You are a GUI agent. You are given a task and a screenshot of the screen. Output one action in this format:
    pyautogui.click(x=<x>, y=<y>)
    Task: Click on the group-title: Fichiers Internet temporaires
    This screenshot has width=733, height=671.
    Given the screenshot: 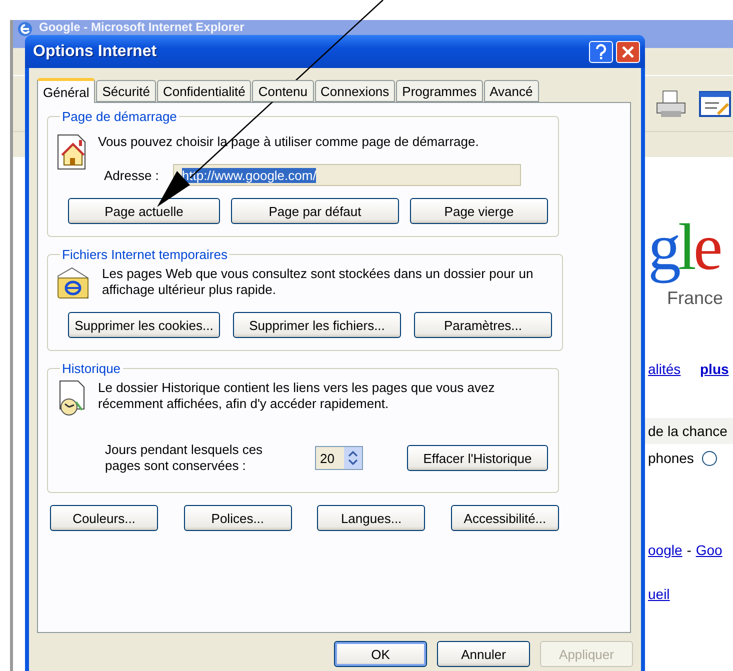 What is the action you would take?
    pyautogui.click(x=144, y=254)
    